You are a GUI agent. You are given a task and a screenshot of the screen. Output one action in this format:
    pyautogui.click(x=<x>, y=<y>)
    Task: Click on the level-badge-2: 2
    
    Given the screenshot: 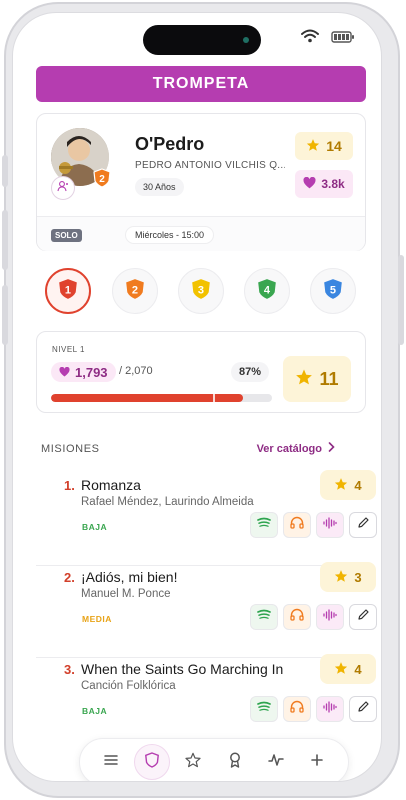 What is the action you would take?
    pyautogui.click(x=135, y=291)
    